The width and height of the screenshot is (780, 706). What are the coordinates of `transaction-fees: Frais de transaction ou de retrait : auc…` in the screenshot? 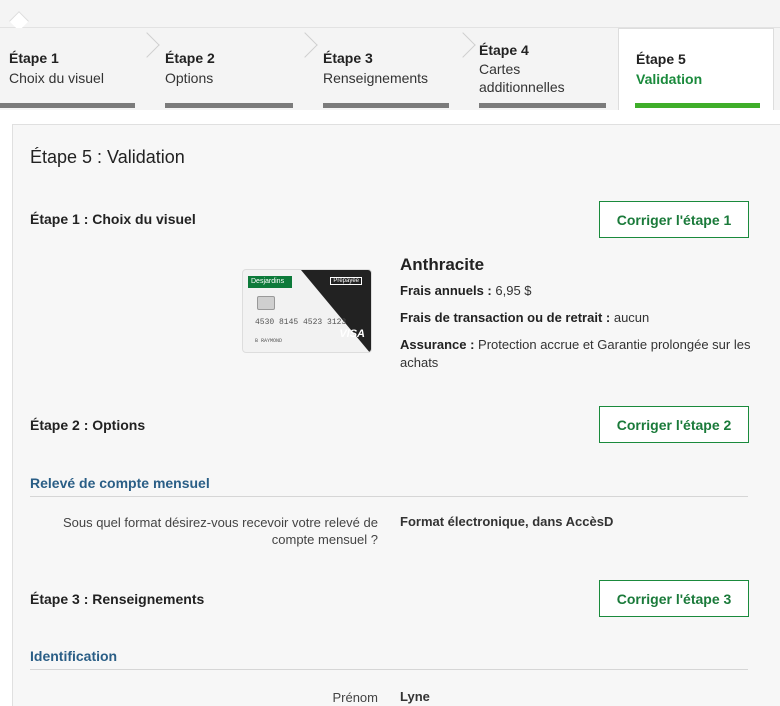 It's located at (577, 318).